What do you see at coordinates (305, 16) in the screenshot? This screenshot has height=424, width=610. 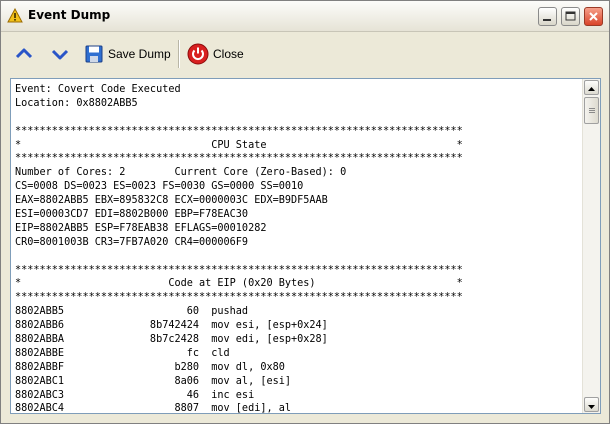 I see `title-bar: Event Dump` at bounding box center [305, 16].